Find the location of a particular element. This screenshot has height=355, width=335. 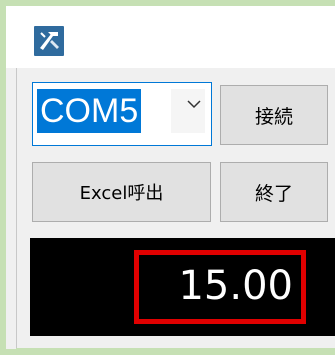

caliper-icon is located at coordinates (49, 41).